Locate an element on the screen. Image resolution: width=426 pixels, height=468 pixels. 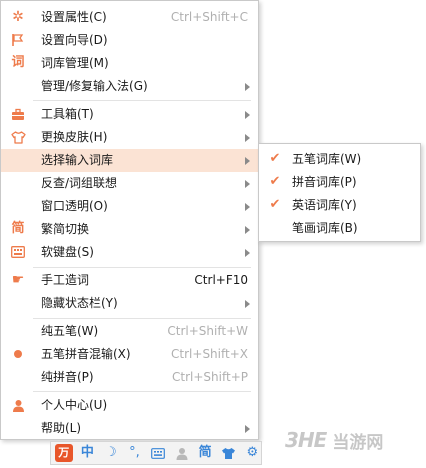
menu-item-help: 帮助(L) is located at coordinates (129, 428).